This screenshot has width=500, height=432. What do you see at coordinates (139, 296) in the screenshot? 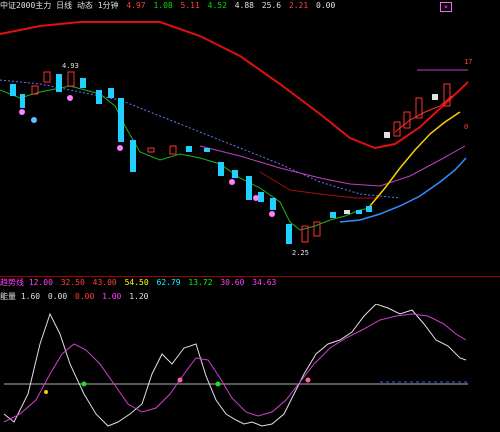
I see `indicator-sub-4: 1.20` at bounding box center [139, 296].